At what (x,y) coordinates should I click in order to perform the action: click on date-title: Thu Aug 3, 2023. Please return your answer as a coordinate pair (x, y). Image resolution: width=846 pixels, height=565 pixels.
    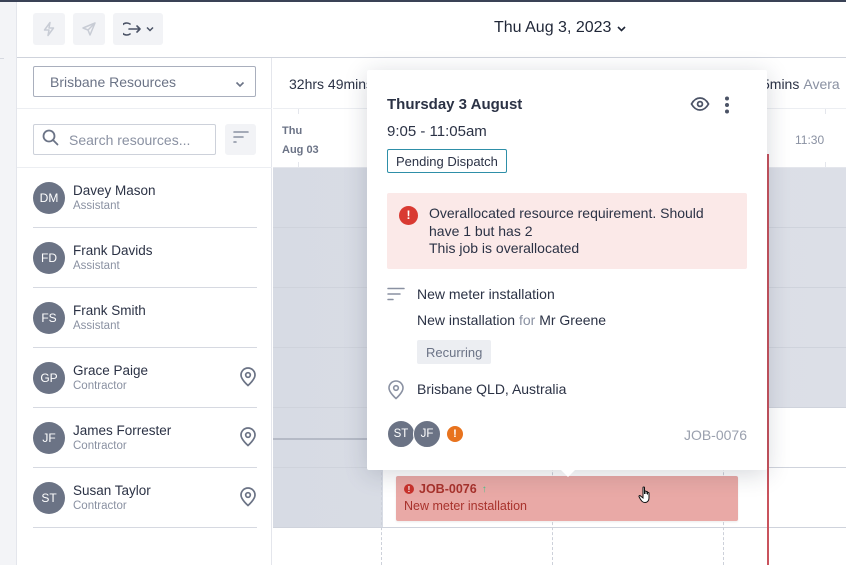
    Looking at the image, I should click on (553, 27).